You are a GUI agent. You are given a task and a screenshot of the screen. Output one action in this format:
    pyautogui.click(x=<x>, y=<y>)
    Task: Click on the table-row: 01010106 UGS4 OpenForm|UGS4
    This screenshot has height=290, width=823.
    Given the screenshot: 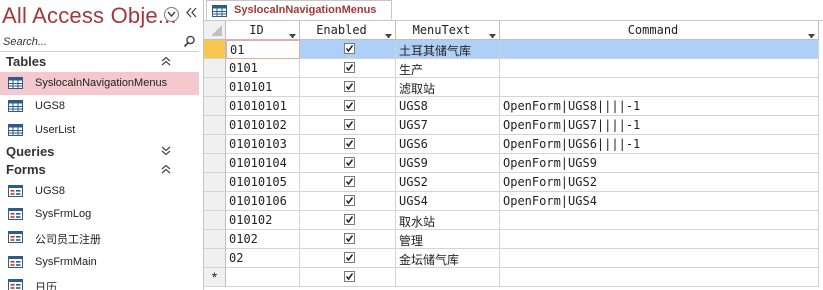 What is the action you would take?
    pyautogui.click(x=513, y=201)
    